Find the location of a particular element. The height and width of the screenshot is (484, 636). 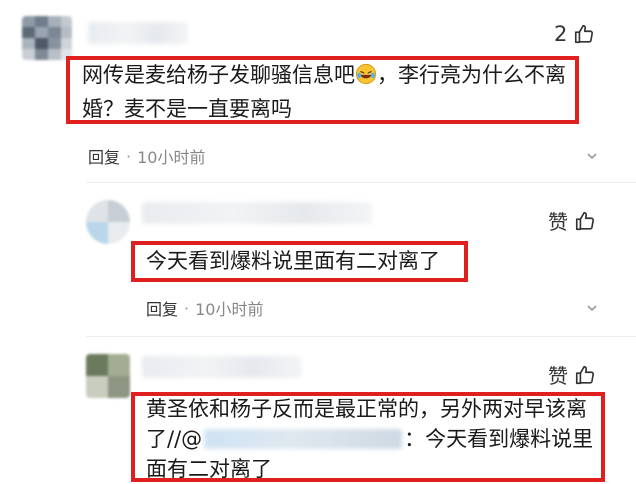

like-button: 2 is located at coordinates (574, 34).